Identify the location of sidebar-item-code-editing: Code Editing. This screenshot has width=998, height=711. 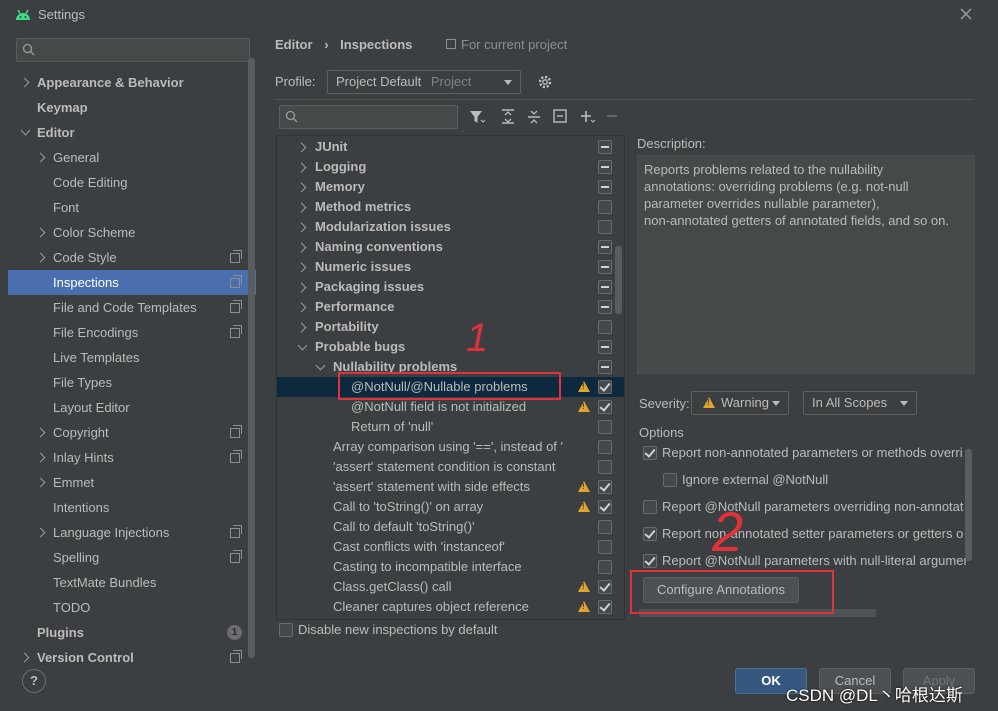
(132, 182).